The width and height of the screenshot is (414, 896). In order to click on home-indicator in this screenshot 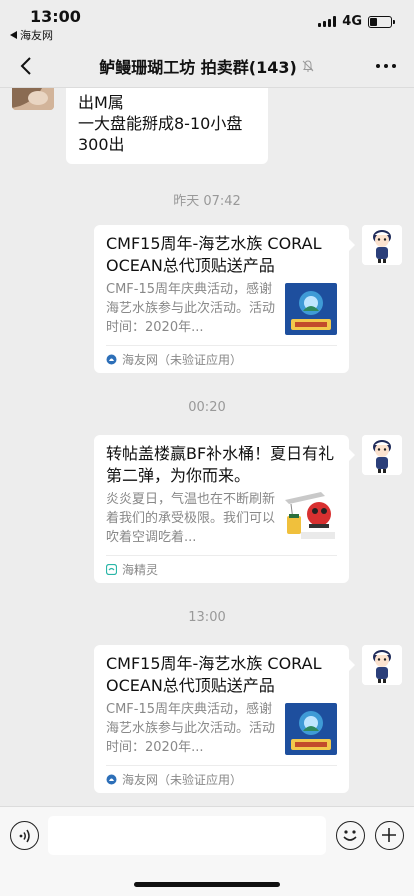, I will do `click(207, 884)`.